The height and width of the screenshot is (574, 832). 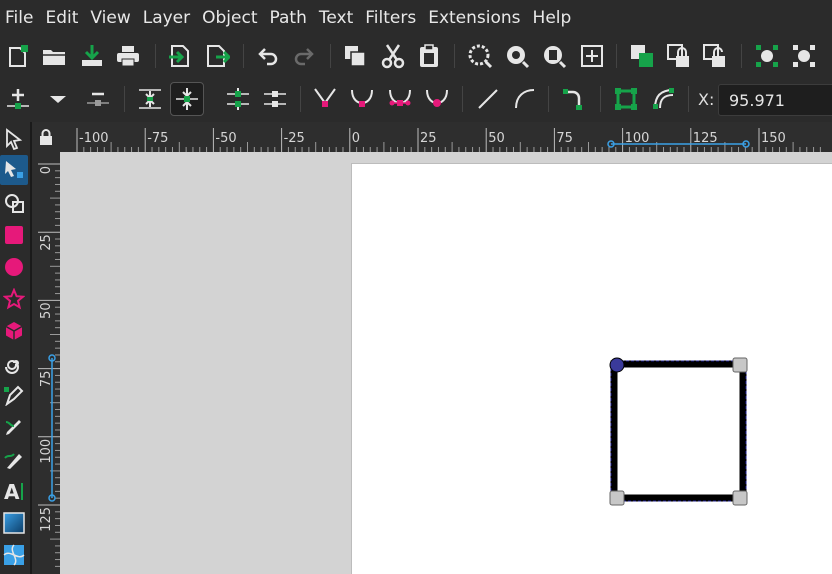 I want to click on menu-object: Object, so click(x=229, y=18).